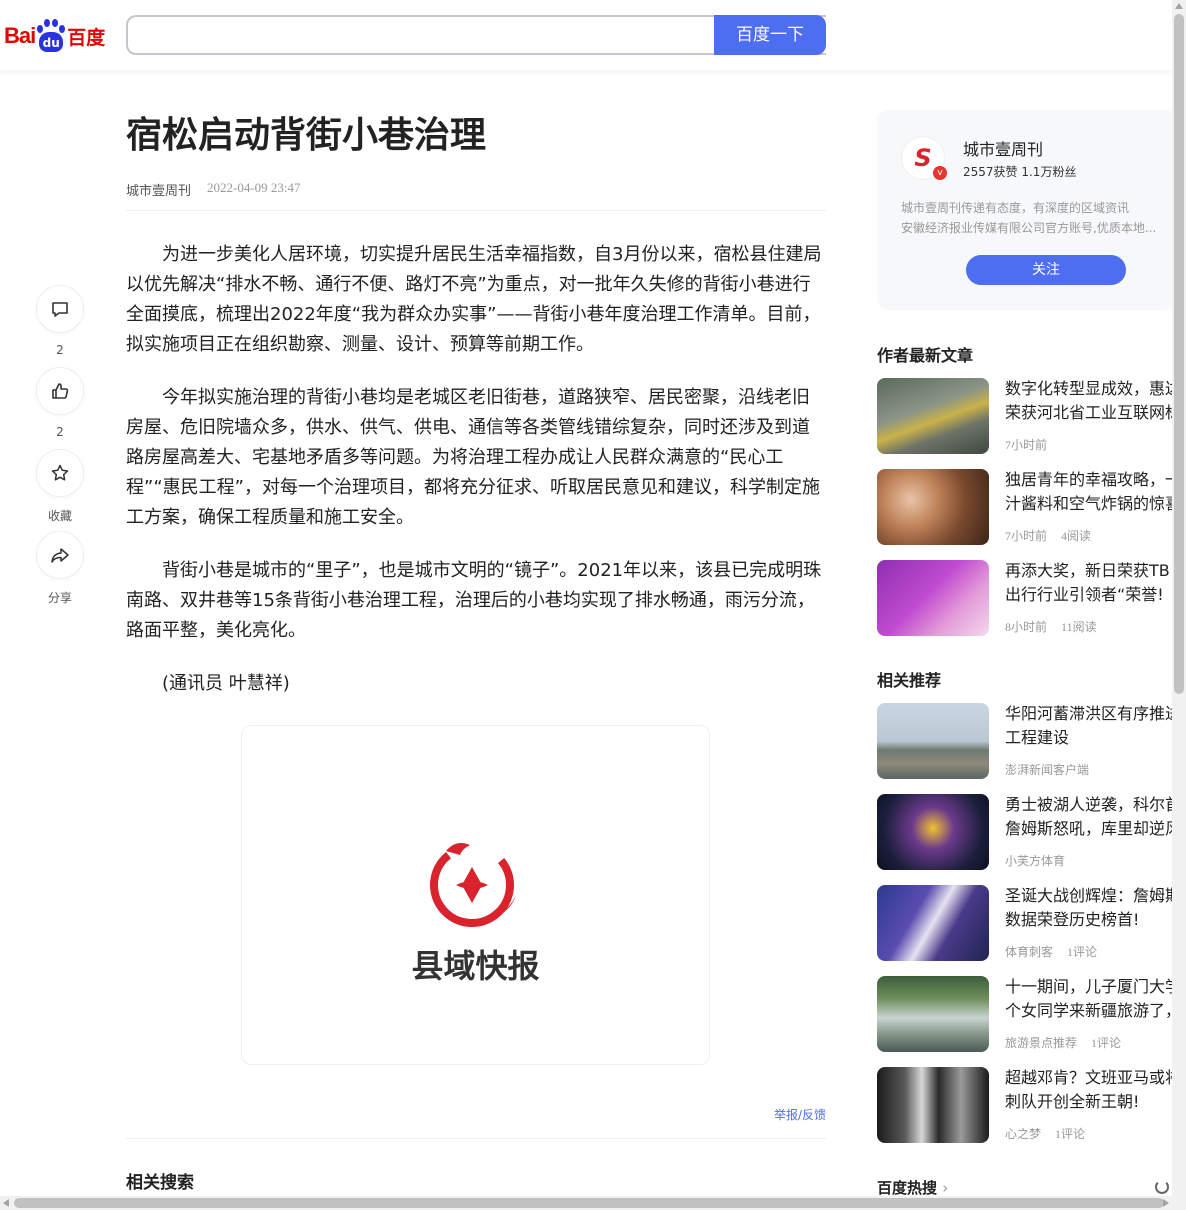 The height and width of the screenshot is (1210, 1186). I want to click on author-name: 城市壹周刊, so click(1003, 148).